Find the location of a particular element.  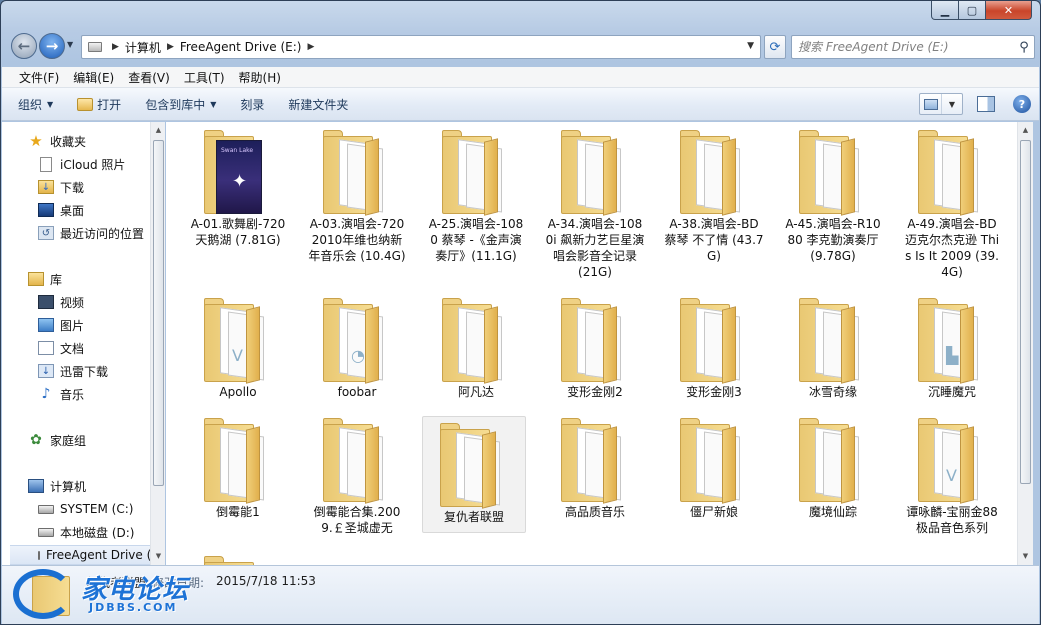

file-item: A-03.演唱会-720 2010年维也纳新年音乐会 (10.4G) is located at coordinates (357, 194).